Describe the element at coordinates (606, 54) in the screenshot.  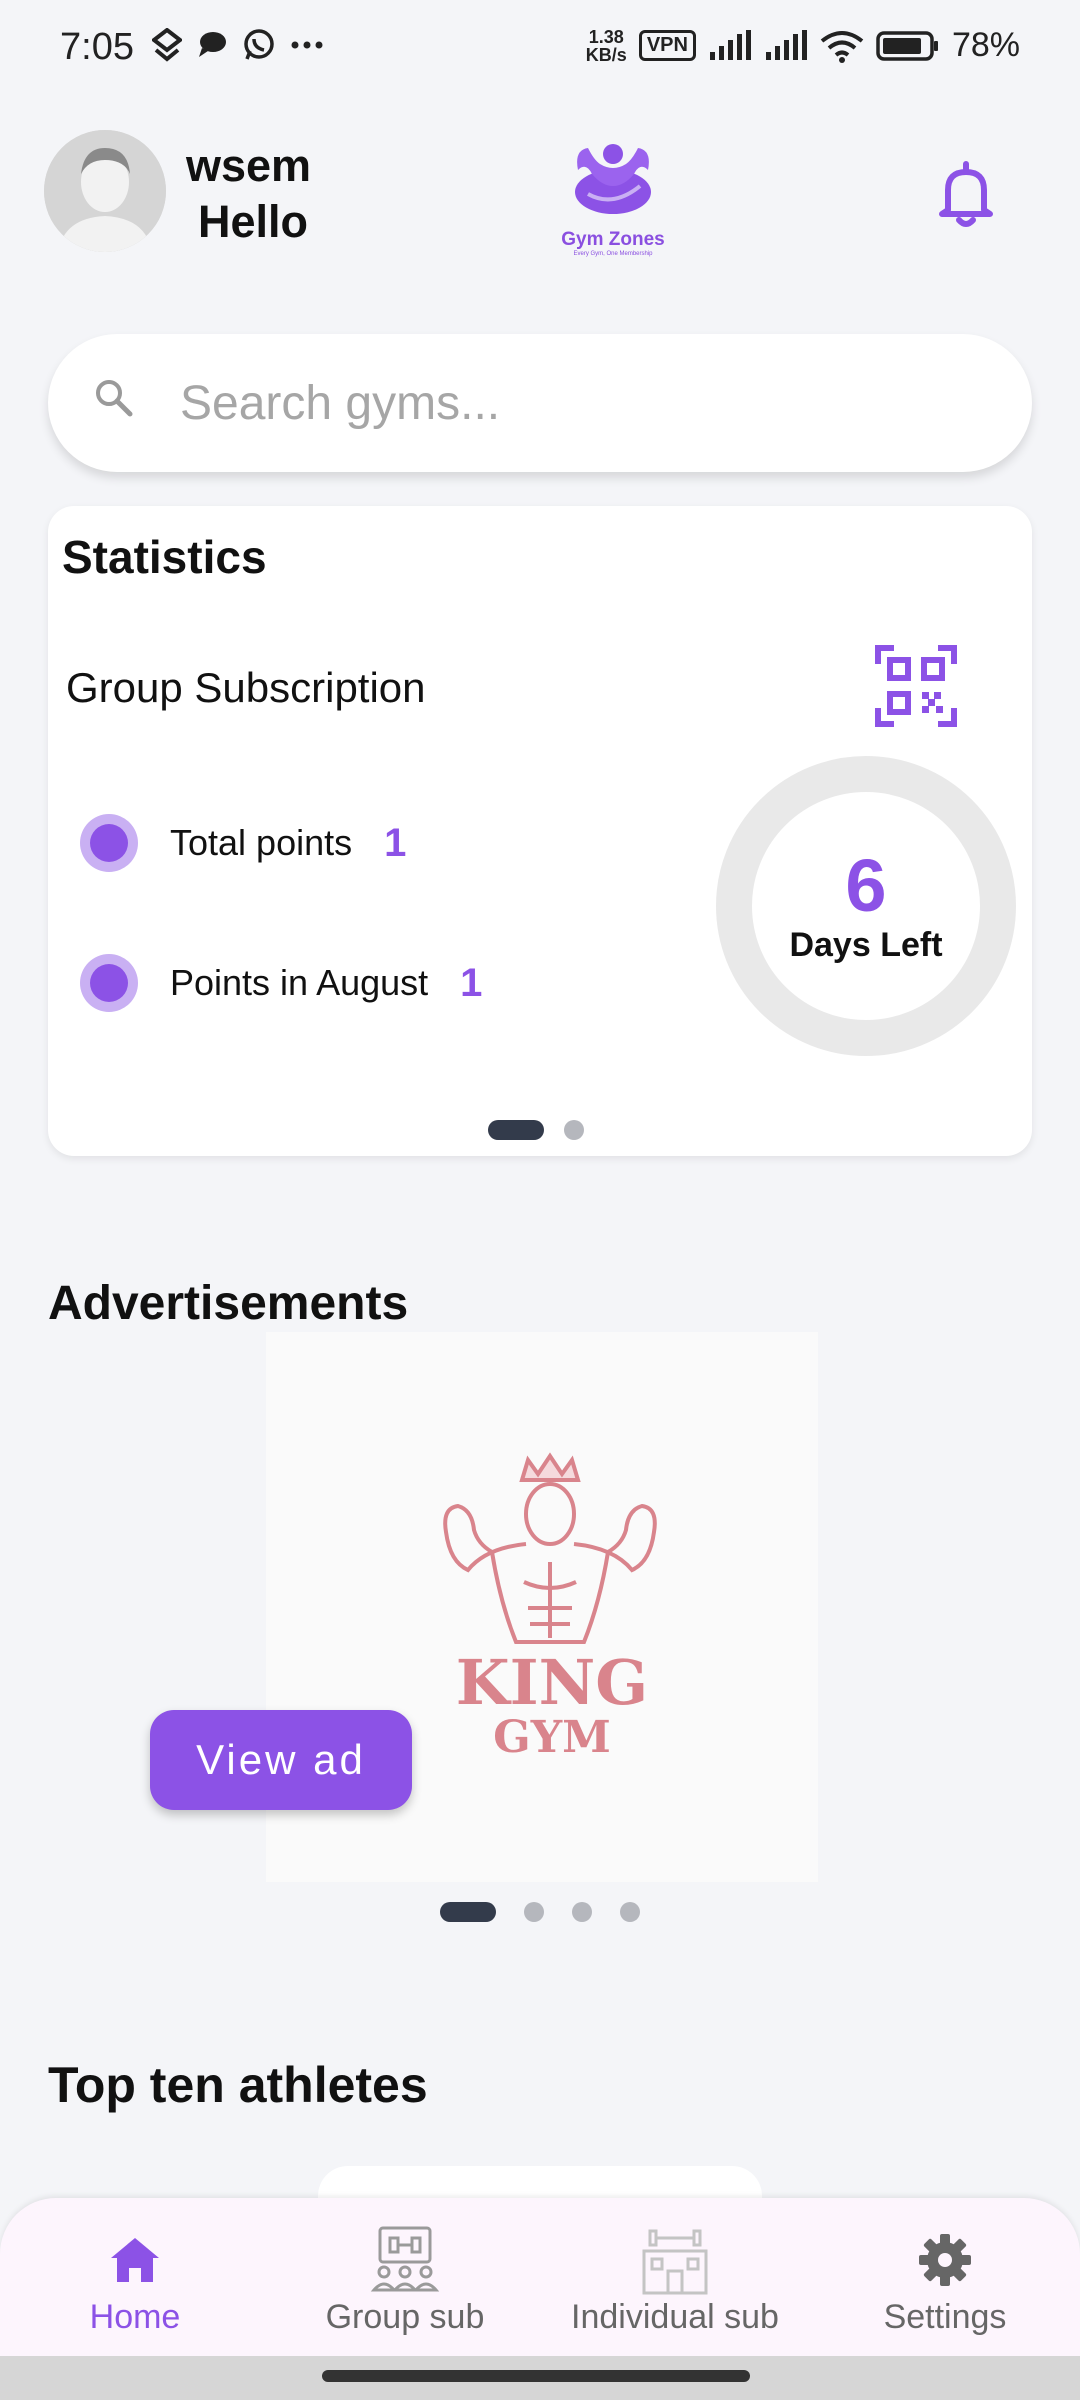
I see `network-speed-unit: KB/s` at that location.